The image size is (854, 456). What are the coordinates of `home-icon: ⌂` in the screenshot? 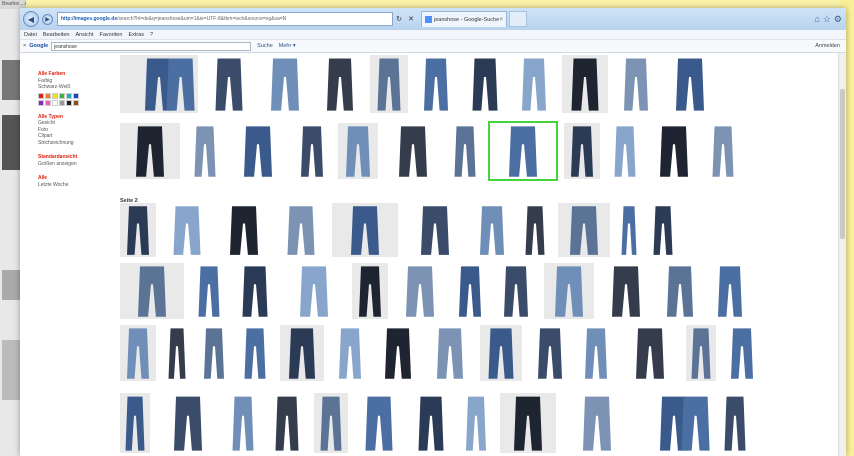 It's located at (816, 19).